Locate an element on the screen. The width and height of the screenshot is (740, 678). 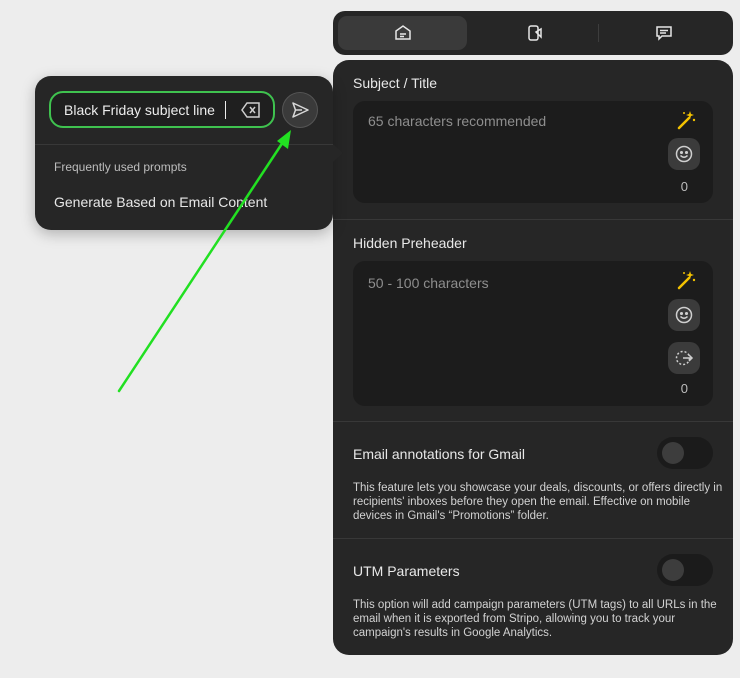
prompt-input: Black Friday subject line is located at coordinates (162, 109).